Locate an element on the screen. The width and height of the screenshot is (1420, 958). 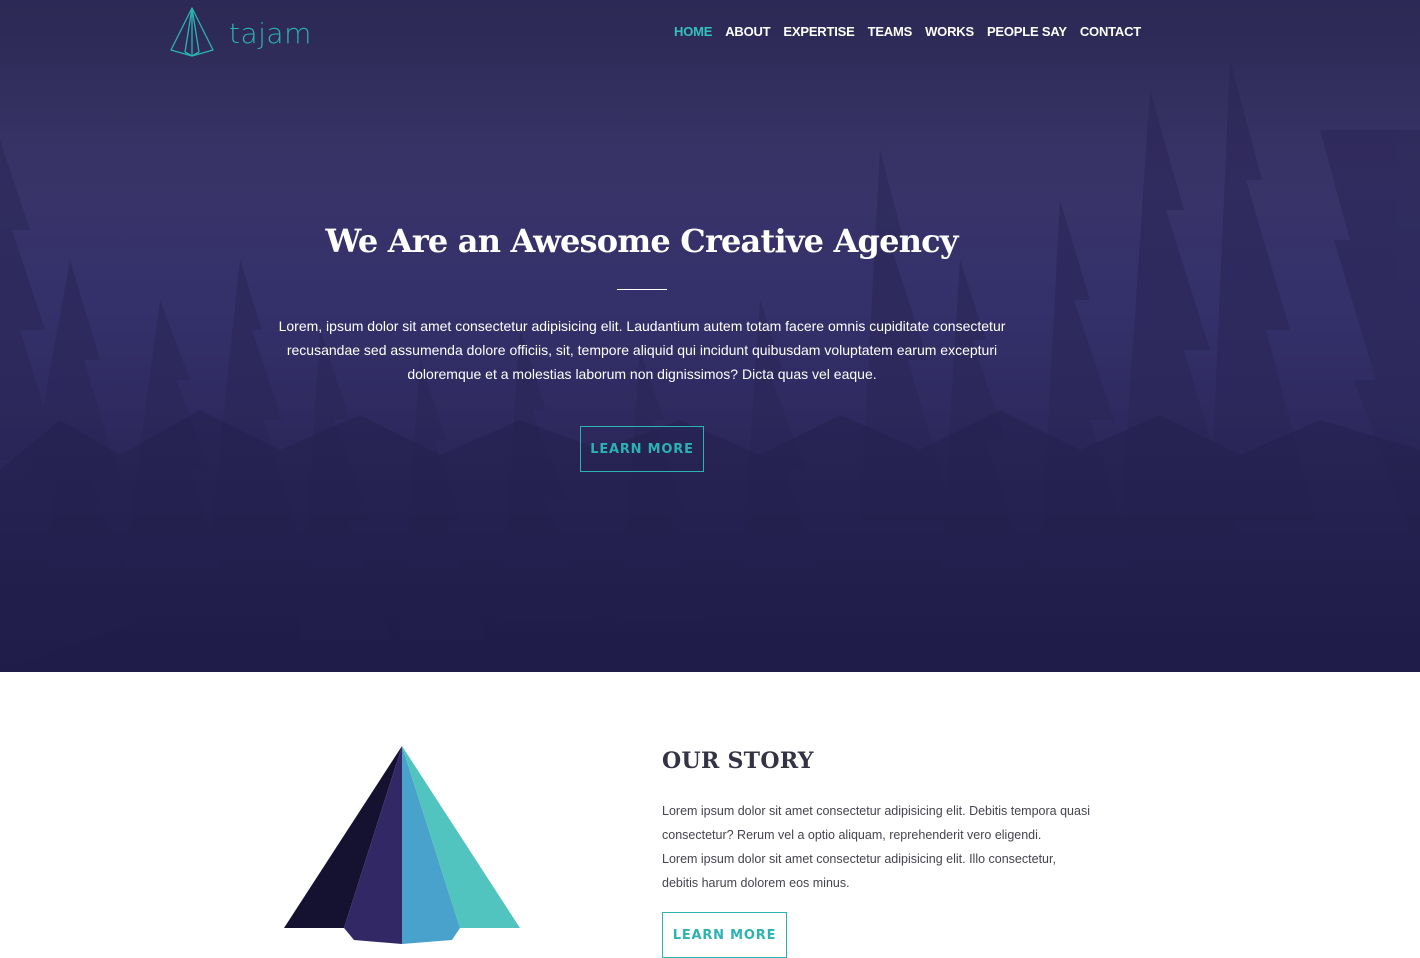
story-learn-more-button: LEARN MORE is located at coordinates (724, 935).